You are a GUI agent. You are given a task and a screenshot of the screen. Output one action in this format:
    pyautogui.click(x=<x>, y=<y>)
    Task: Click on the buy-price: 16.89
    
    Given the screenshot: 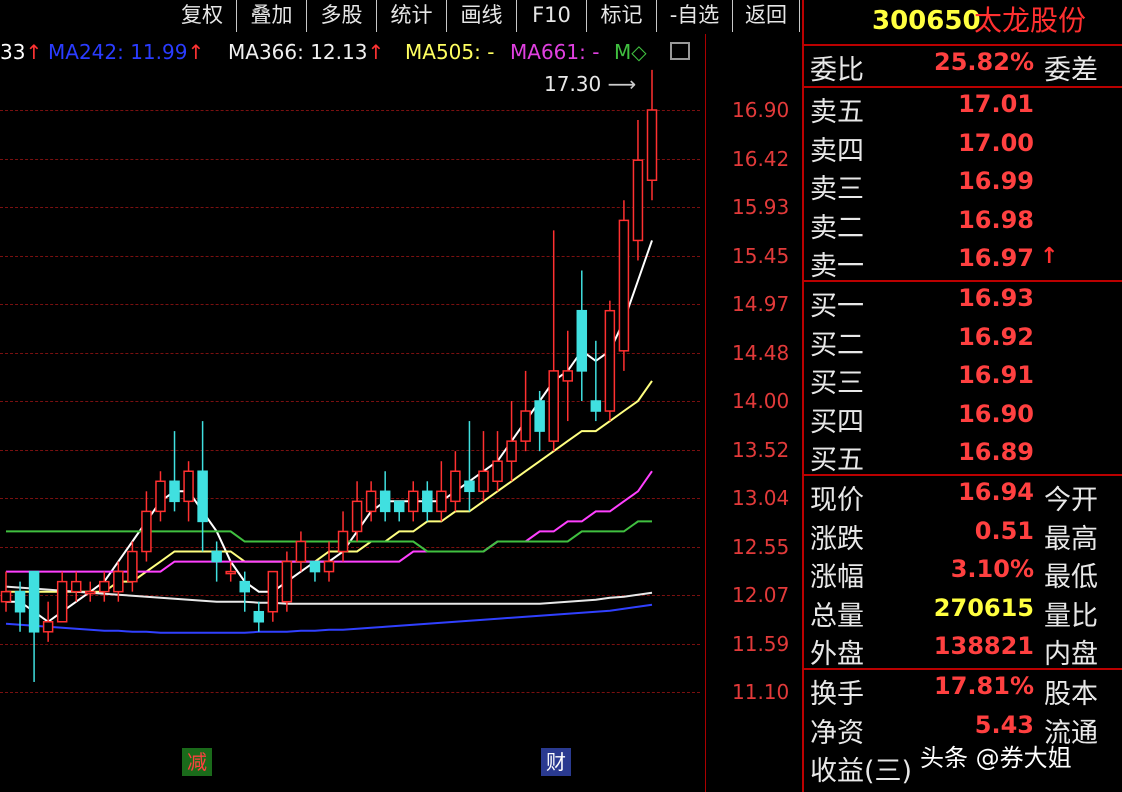 What is the action you would take?
    pyautogui.click(x=996, y=452)
    